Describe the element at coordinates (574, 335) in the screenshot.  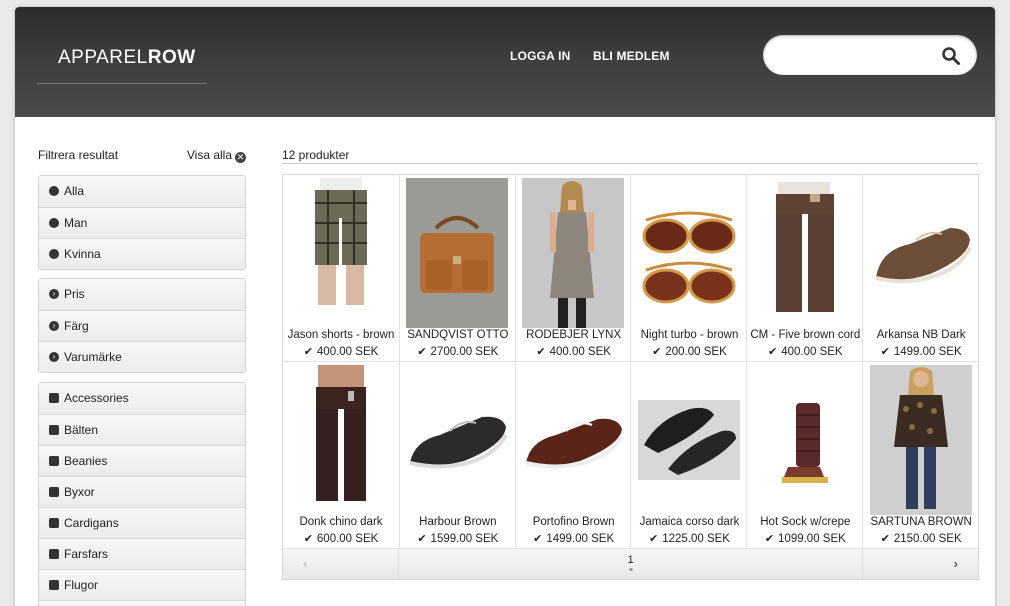
I see `product-name: RODEBJER LYNX` at that location.